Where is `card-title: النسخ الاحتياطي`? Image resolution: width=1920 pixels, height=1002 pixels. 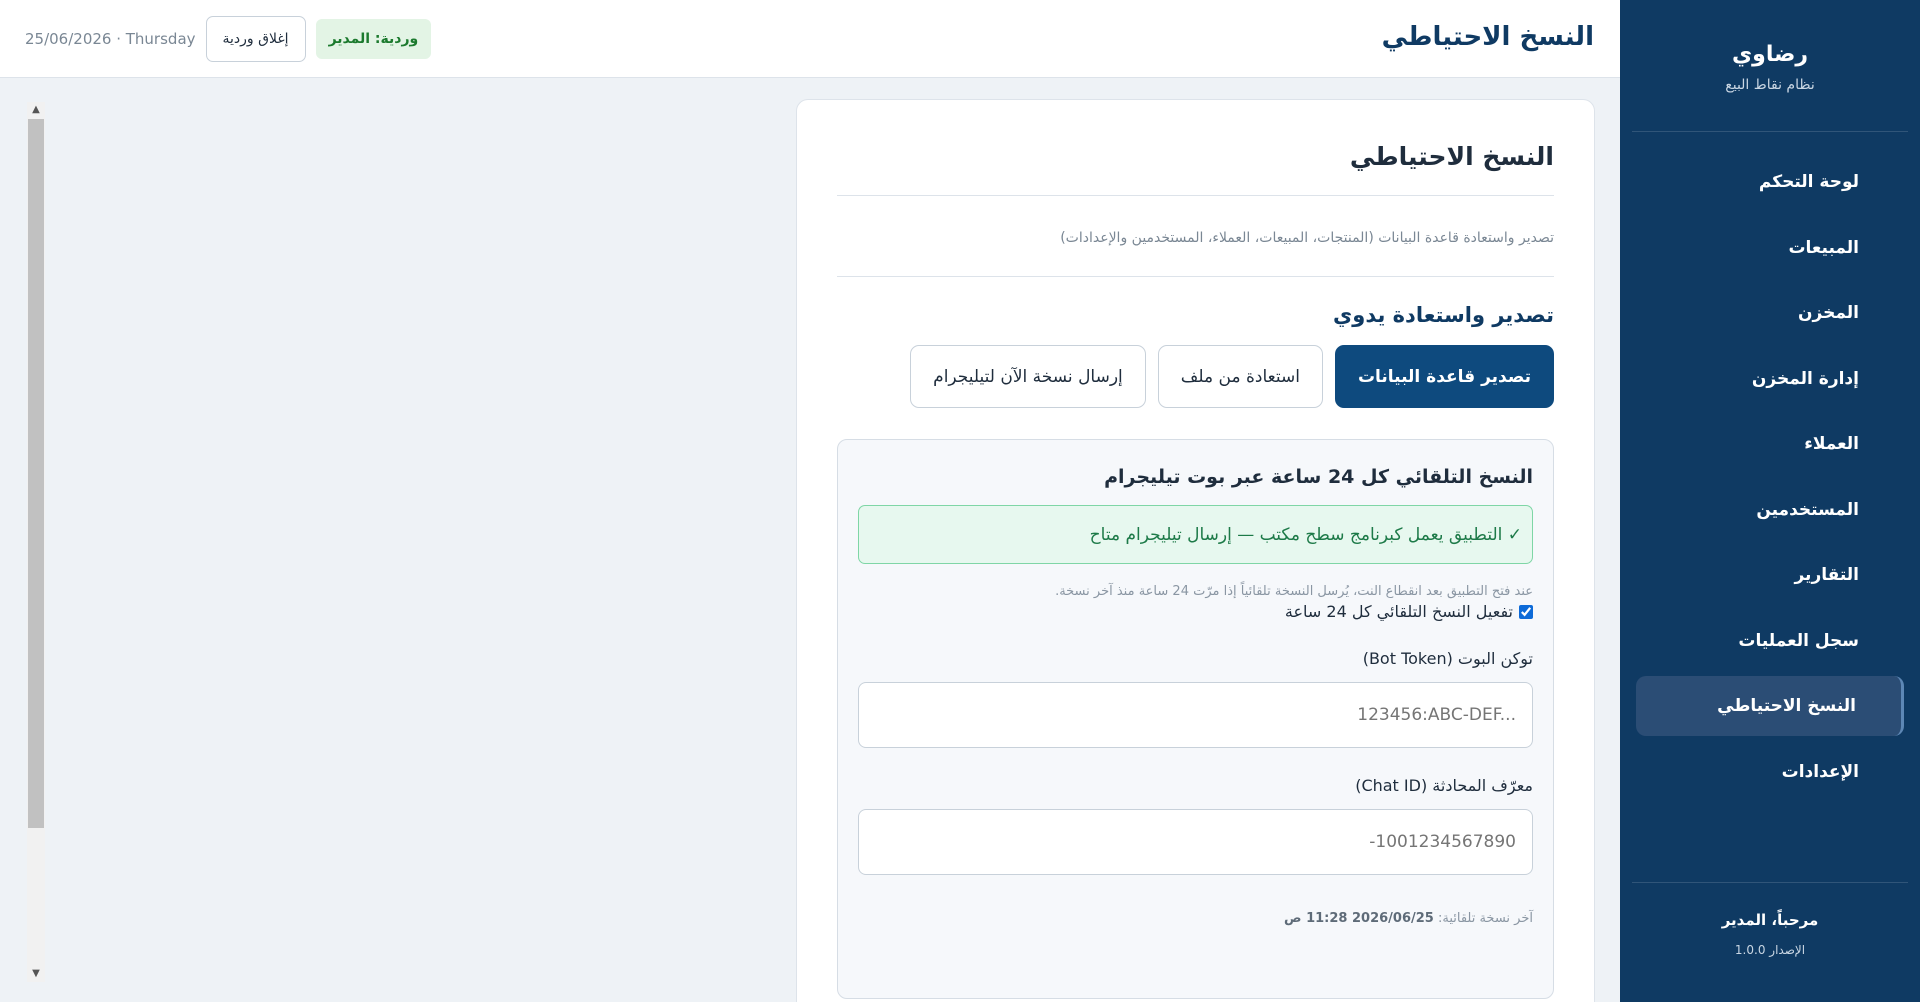 card-title: النسخ الاحتياطي is located at coordinates (1451, 156).